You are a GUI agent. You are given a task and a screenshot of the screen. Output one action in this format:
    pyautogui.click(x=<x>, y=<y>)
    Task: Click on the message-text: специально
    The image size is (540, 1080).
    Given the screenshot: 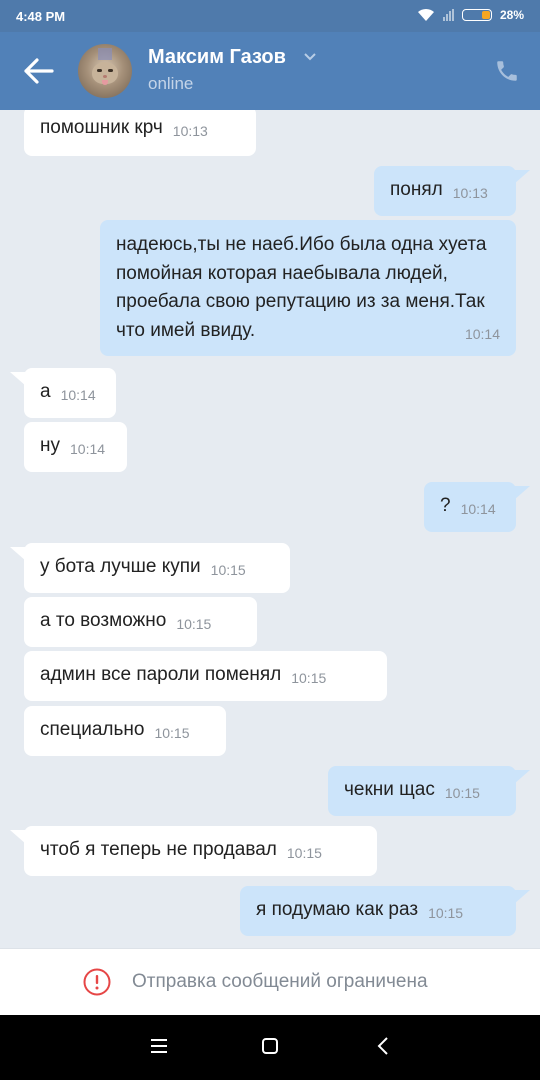 What is the action you would take?
    pyautogui.click(x=92, y=729)
    